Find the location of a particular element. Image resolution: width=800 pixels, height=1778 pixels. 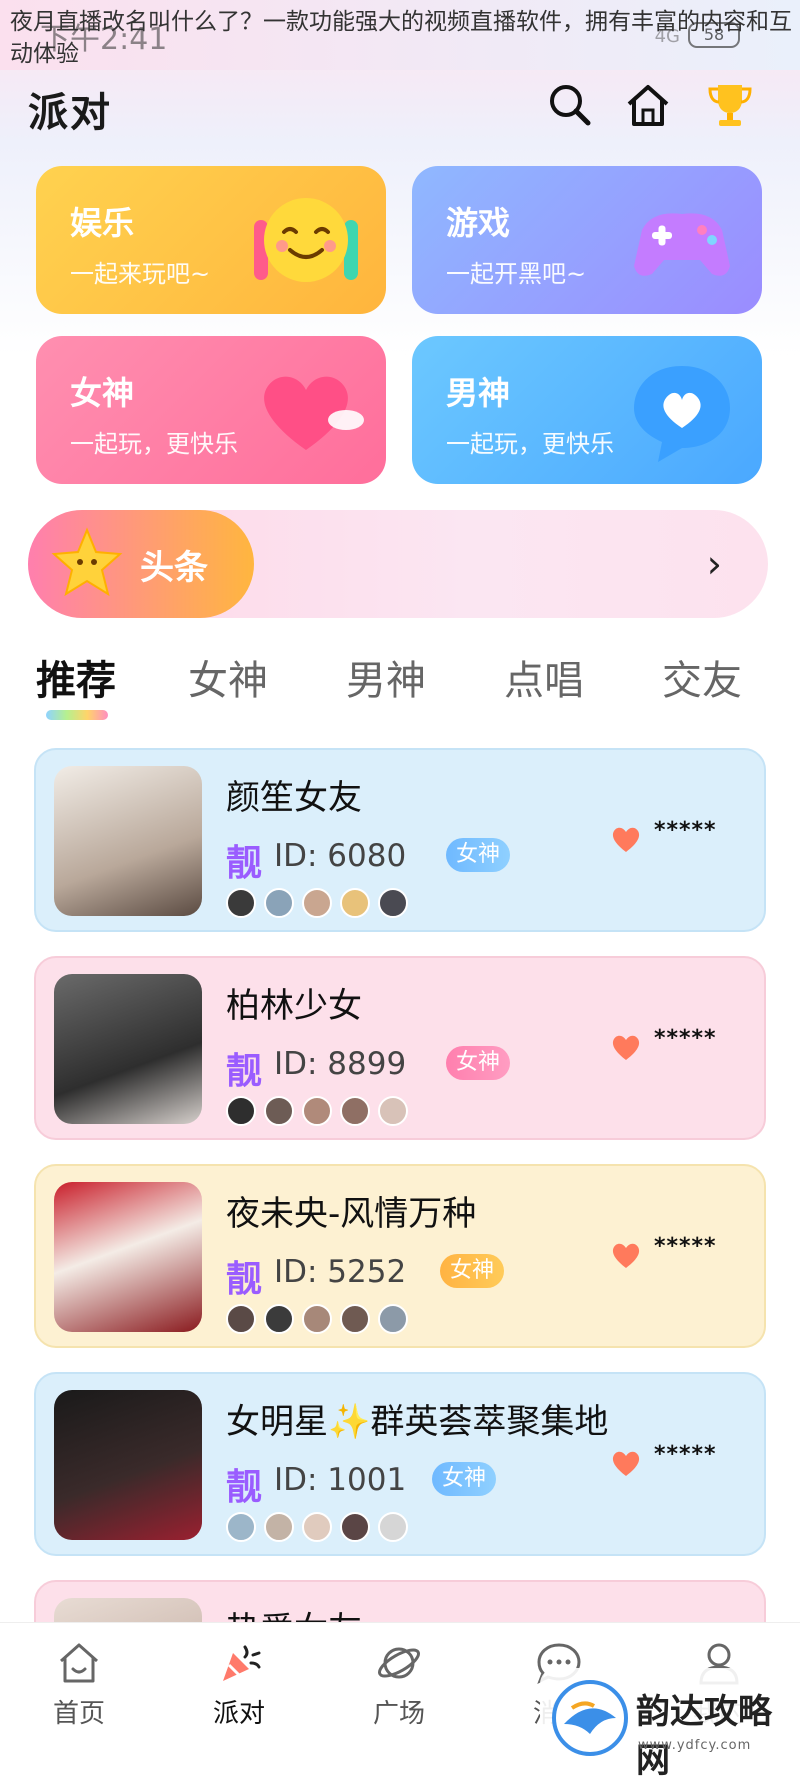

chat-heart-icon is located at coordinates (682, 414).